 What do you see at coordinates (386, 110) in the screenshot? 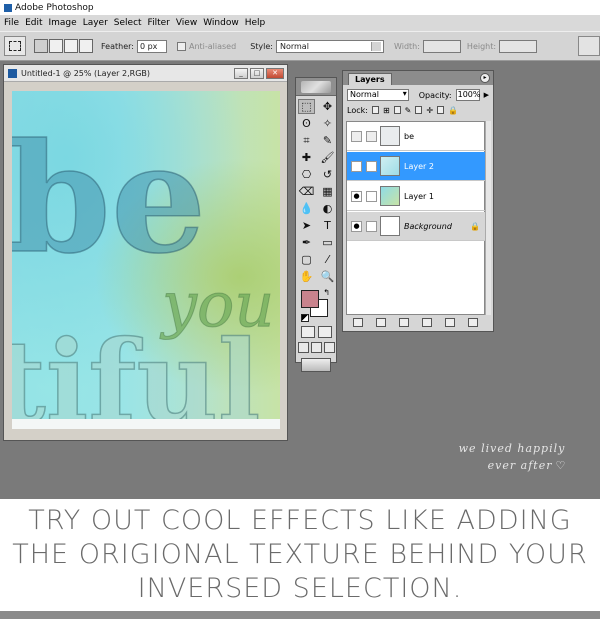
I see `transparency-icon: ⊞` at bounding box center [386, 110].